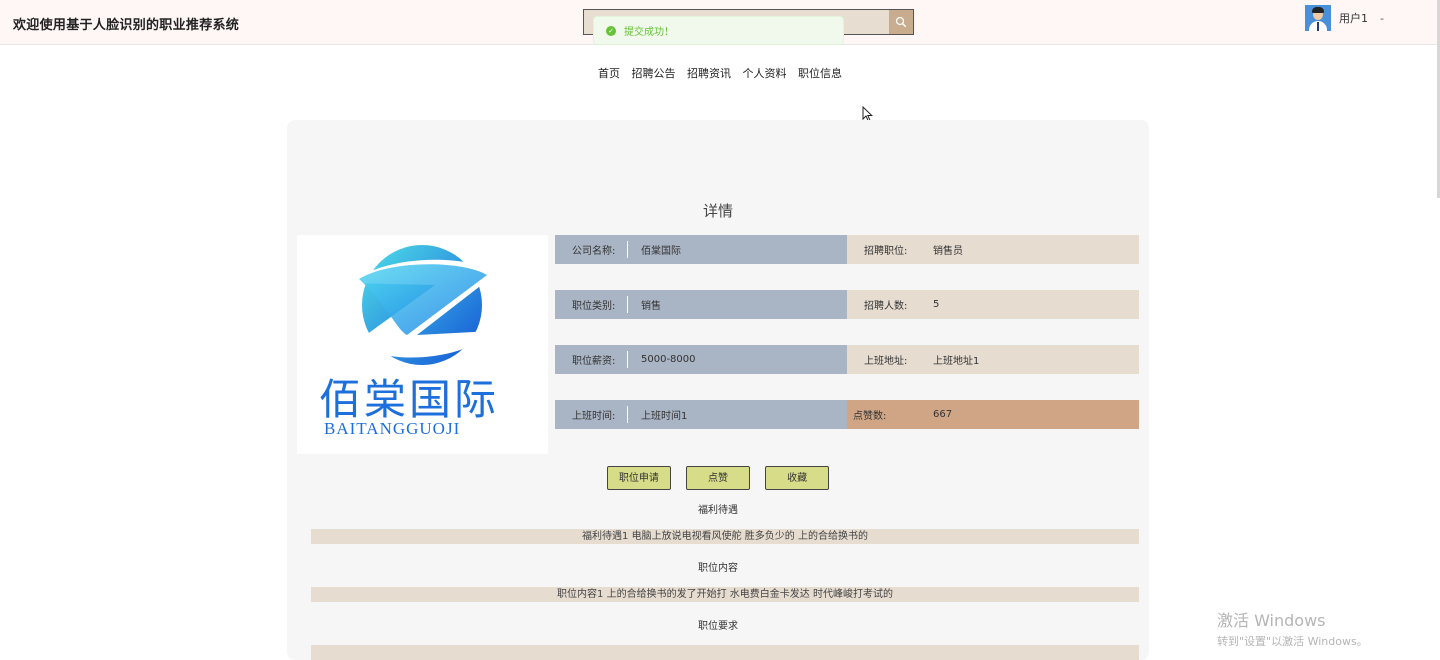  Describe the element at coordinates (594, 306) in the screenshot. I see `field-label: 职位类别:` at that location.